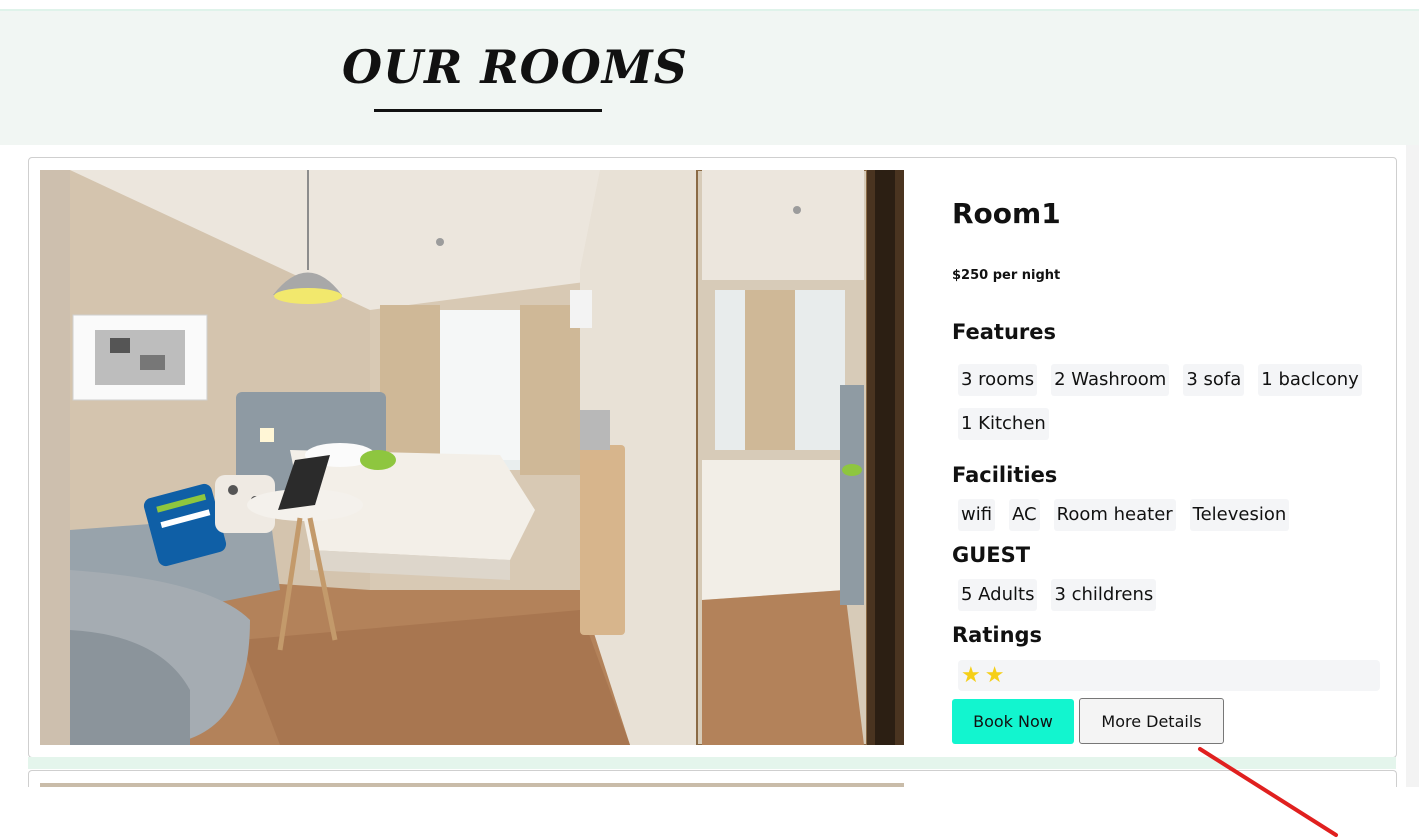 Image resolution: width=1419 pixels, height=839 pixels. I want to click on room-name: Room1, so click(1006, 213).